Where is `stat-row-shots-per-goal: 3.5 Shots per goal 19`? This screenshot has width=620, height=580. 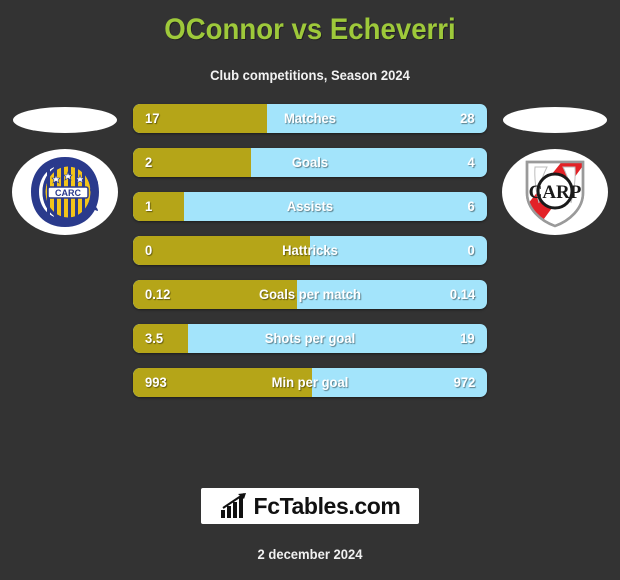
stat-row-shots-per-goal: 3.5 Shots per goal 19 is located at coordinates (310, 338).